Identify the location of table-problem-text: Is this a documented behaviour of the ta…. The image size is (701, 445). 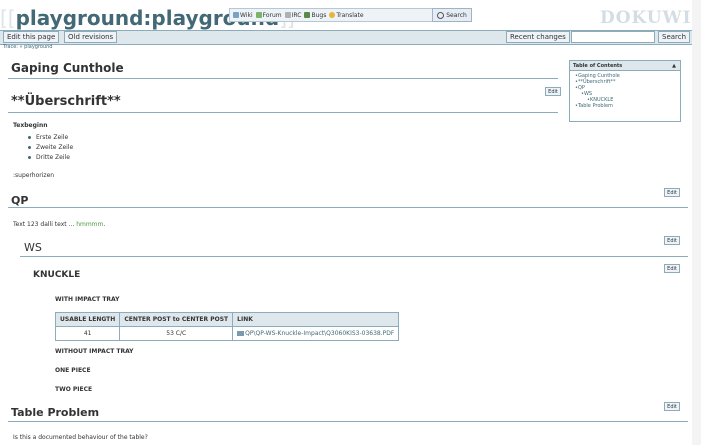
(80, 437).